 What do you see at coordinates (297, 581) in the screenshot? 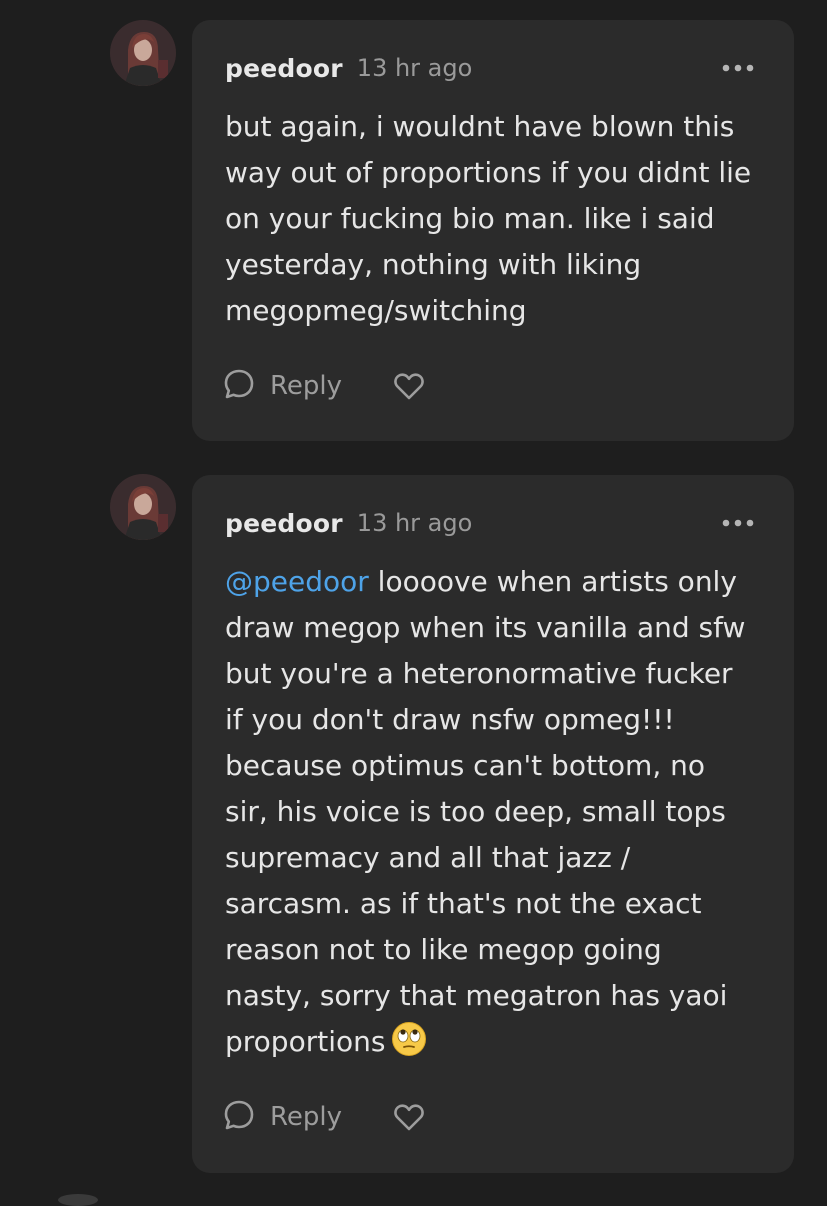
I see `mention-link: @peedoor` at bounding box center [297, 581].